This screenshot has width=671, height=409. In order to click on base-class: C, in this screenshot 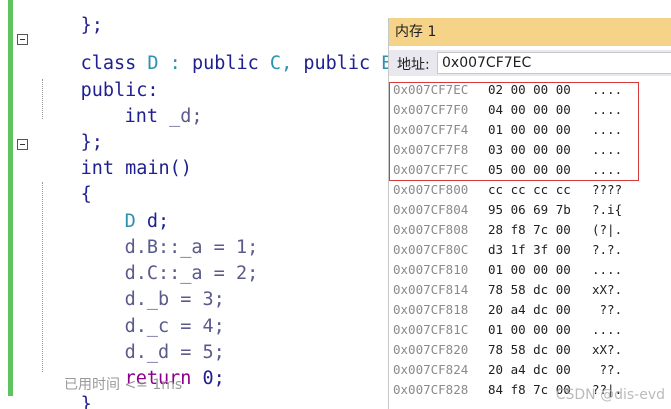, I will do `click(281, 63)`.